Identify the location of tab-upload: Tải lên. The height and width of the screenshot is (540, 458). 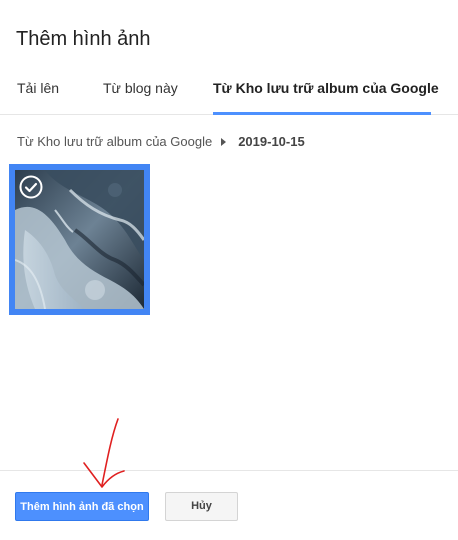
(38, 90).